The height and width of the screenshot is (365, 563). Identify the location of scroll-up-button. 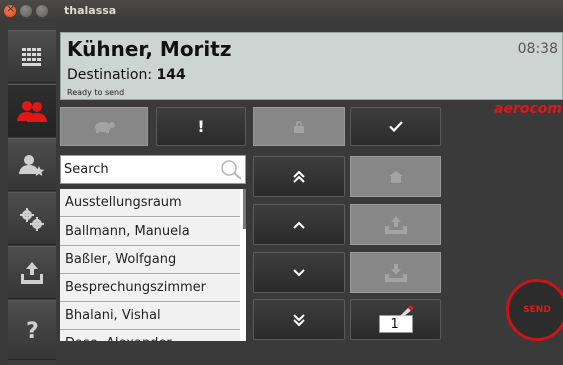
(299, 224).